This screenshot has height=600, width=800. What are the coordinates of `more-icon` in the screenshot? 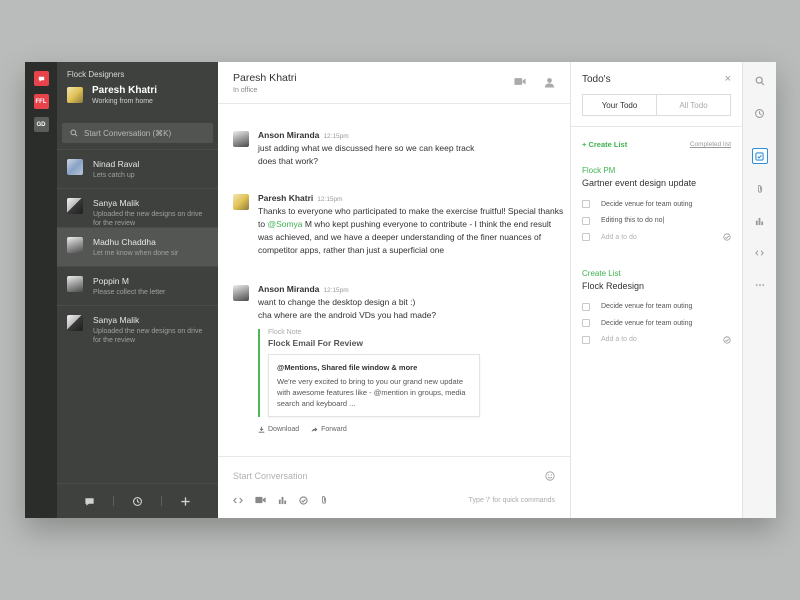 It's located at (760, 285).